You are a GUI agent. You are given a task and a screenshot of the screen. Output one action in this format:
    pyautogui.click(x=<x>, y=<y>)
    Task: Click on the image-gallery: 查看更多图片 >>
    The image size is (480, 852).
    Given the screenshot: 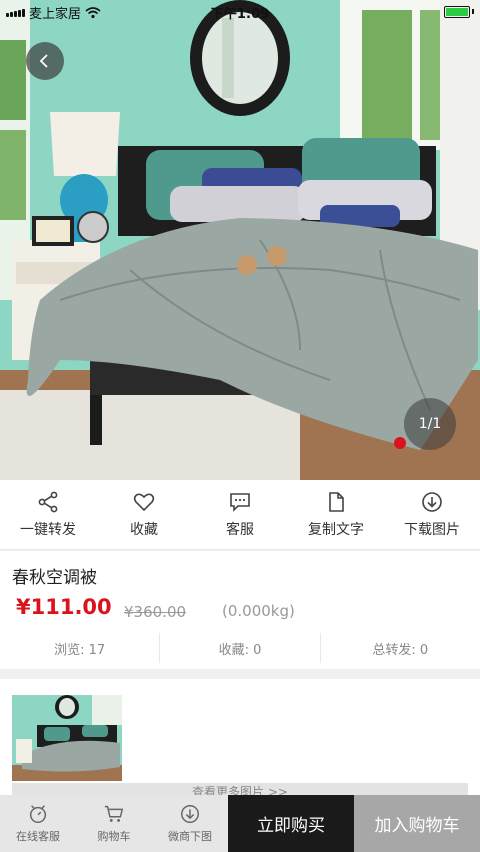 What is the action you would take?
    pyautogui.click(x=240, y=739)
    